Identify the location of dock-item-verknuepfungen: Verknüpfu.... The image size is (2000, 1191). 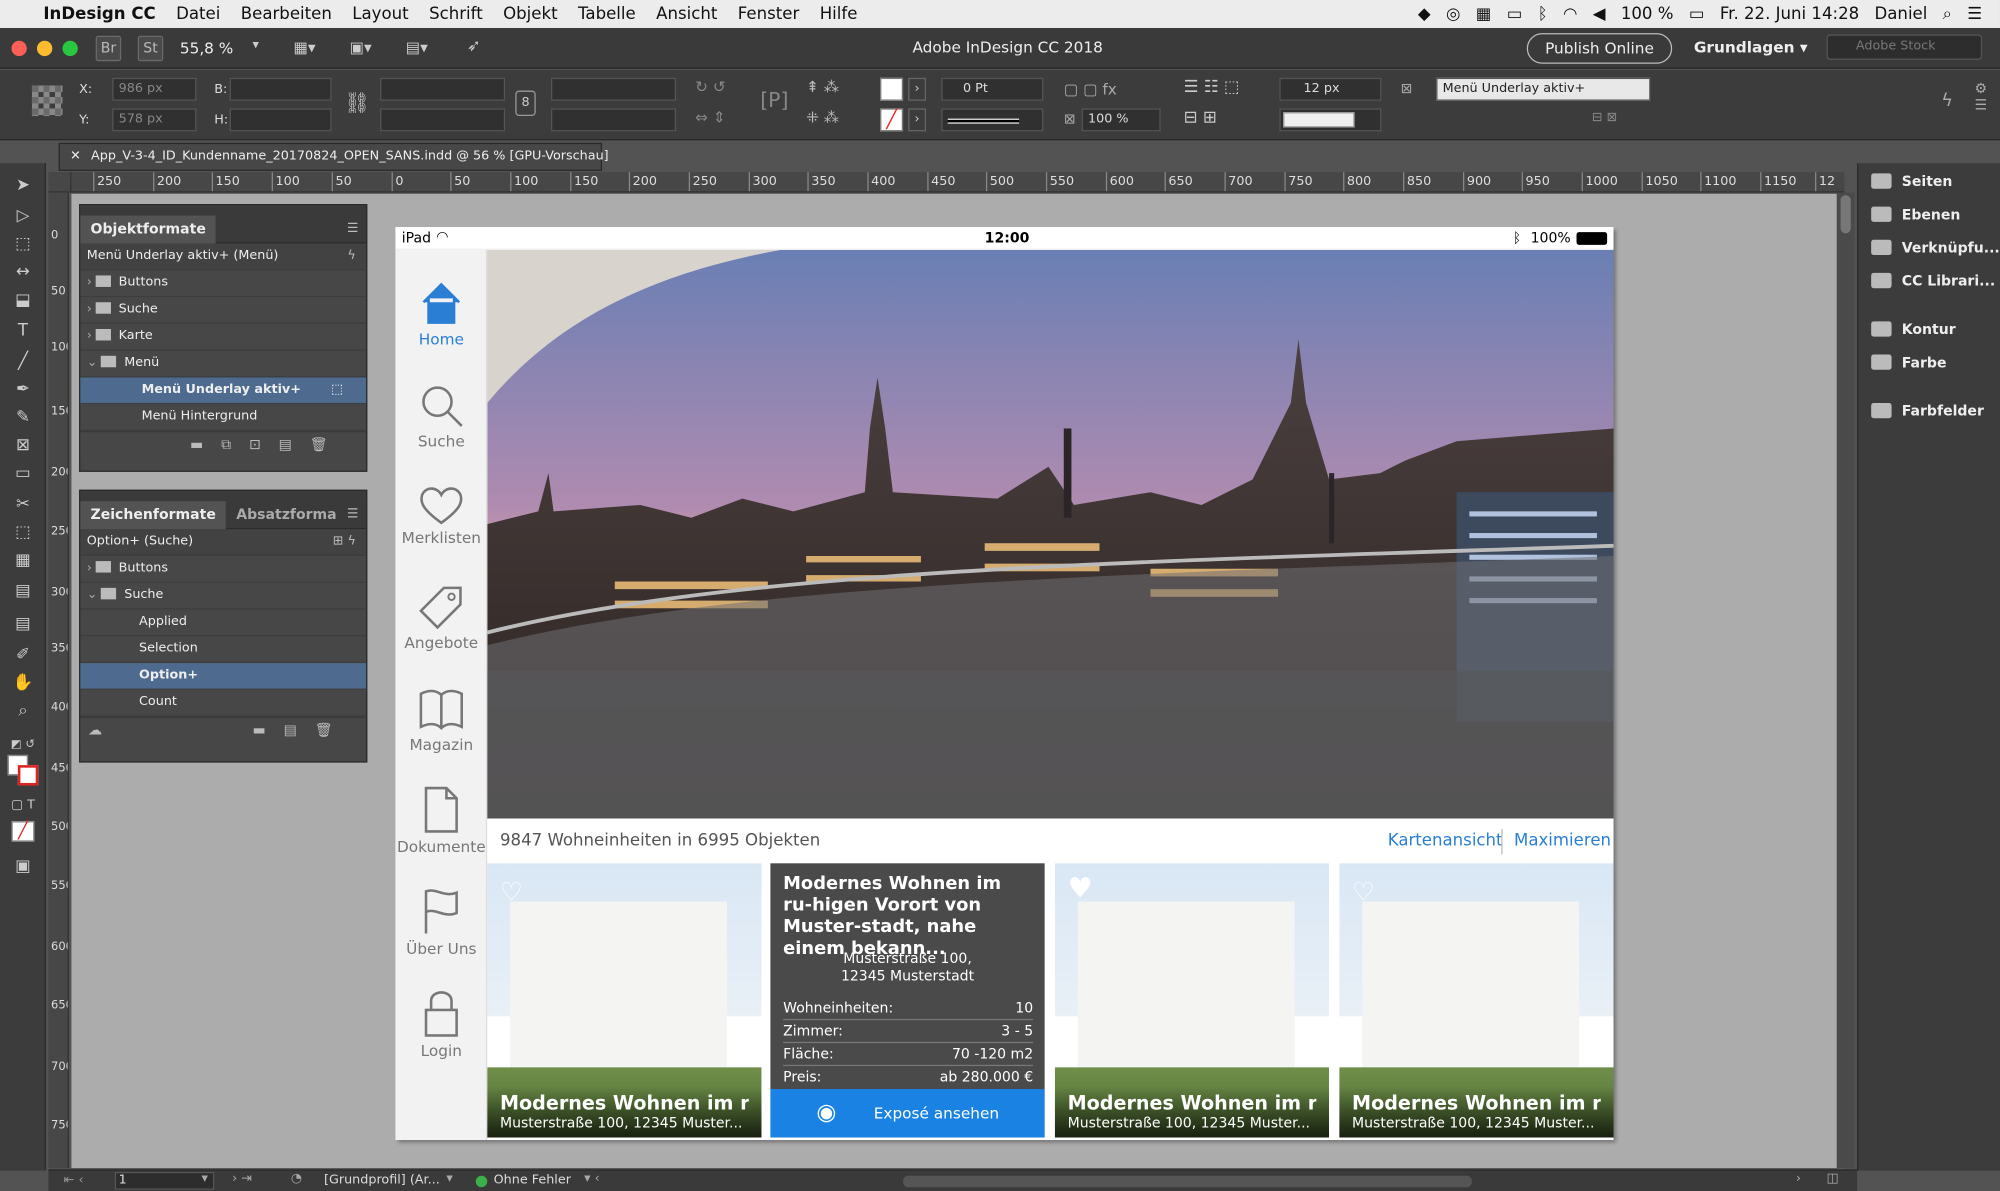
(1935, 249).